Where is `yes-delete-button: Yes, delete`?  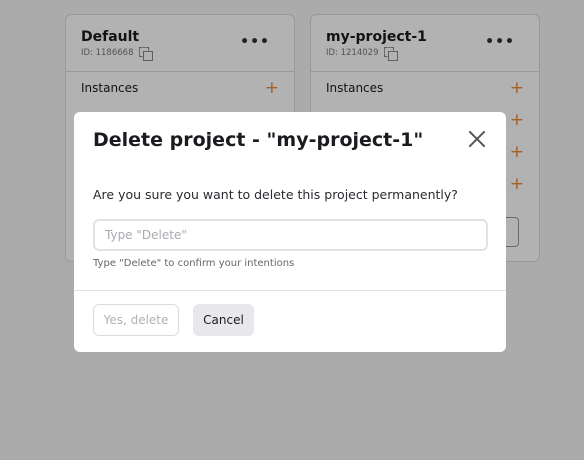 yes-delete-button: Yes, delete is located at coordinates (136, 320).